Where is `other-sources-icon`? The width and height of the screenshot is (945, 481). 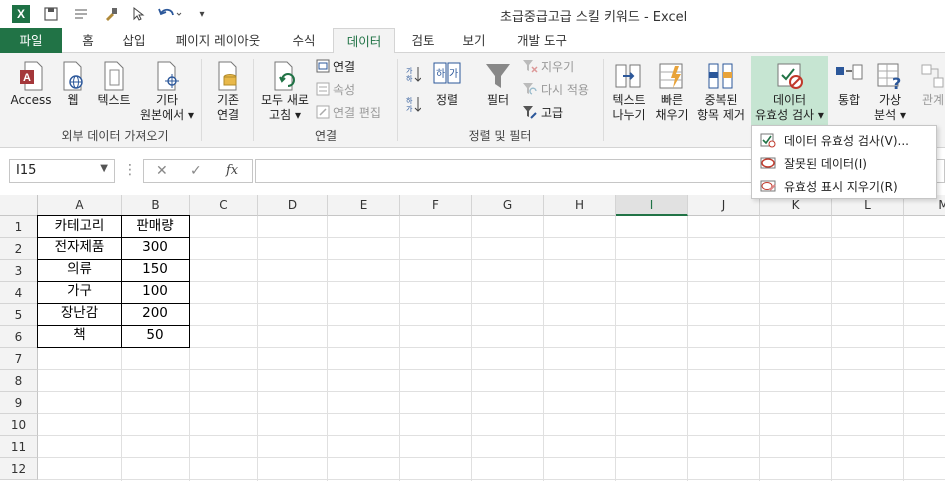 other-sources-icon is located at coordinates (168, 76).